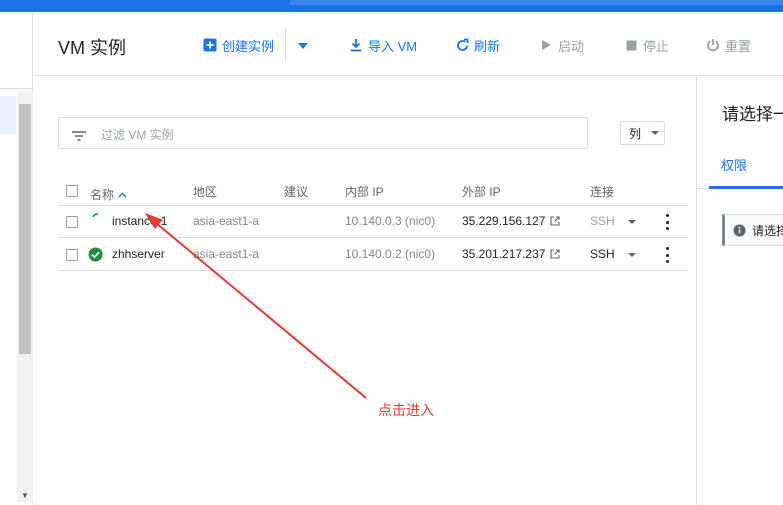 This screenshot has height=505, width=783. I want to click on filter-input: 过滤 VM 实例, so click(323, 133).